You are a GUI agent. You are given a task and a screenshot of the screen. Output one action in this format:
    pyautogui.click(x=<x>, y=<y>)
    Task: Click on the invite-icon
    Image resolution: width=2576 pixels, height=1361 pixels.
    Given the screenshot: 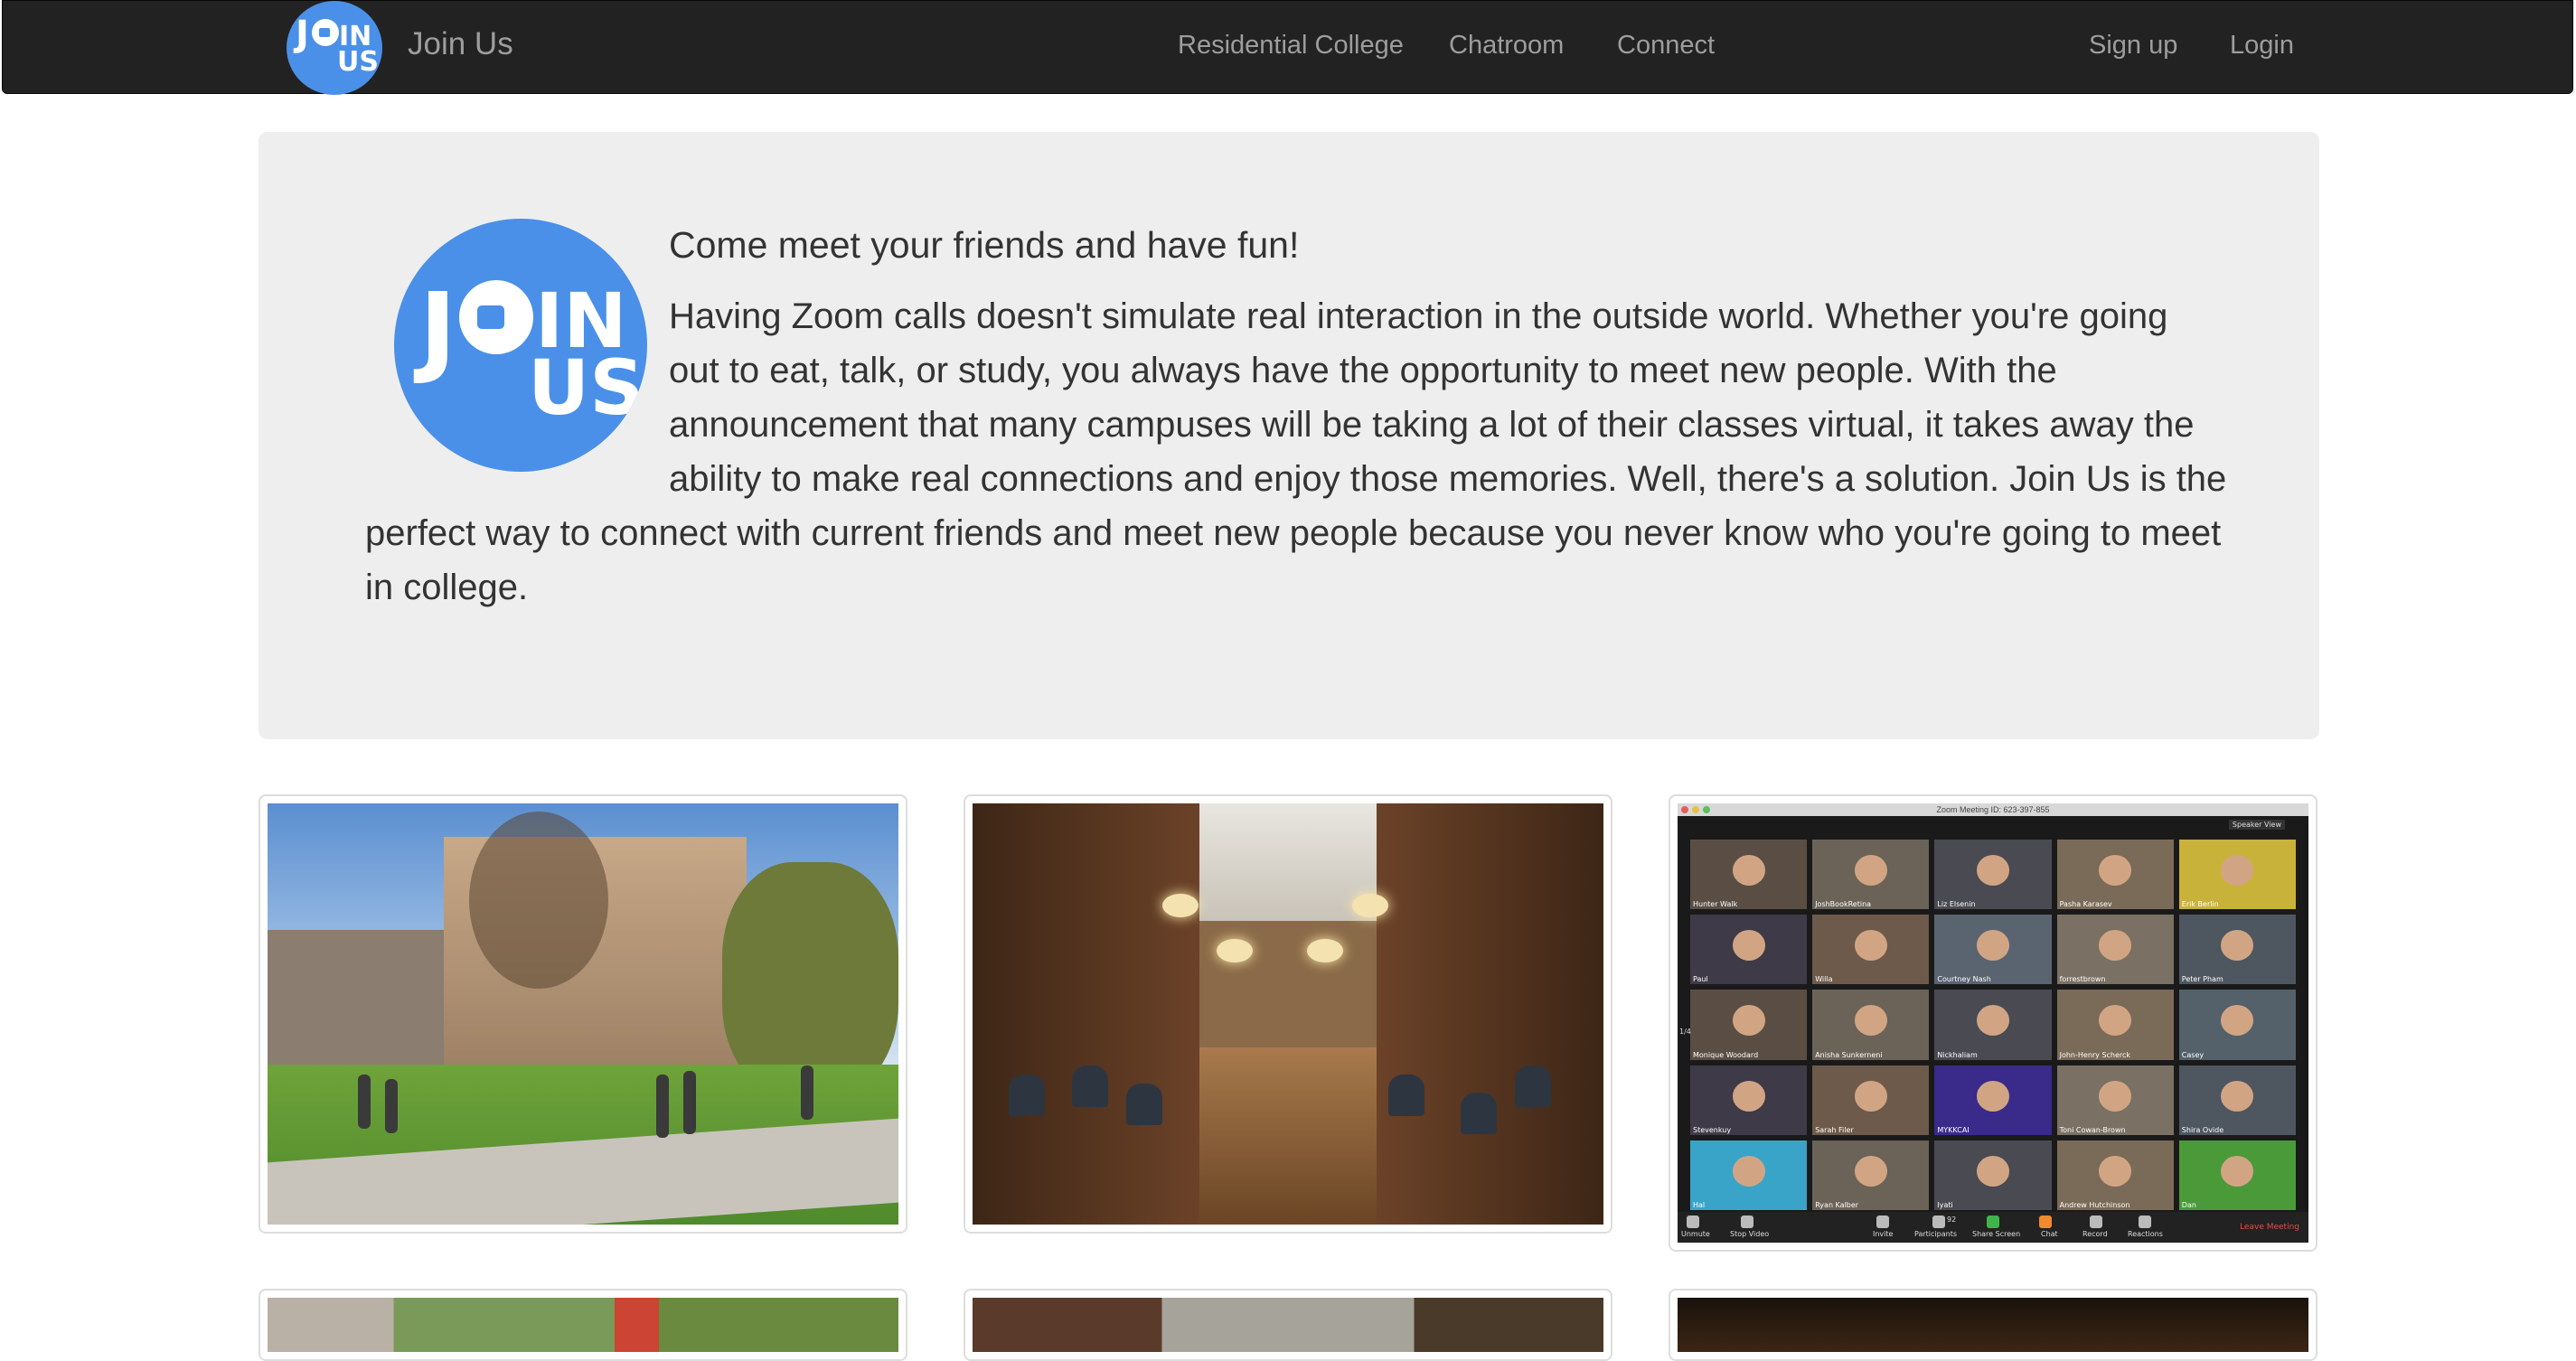 What is the action you would take?
    pyautogui.click(x=1882, y=1222)
    